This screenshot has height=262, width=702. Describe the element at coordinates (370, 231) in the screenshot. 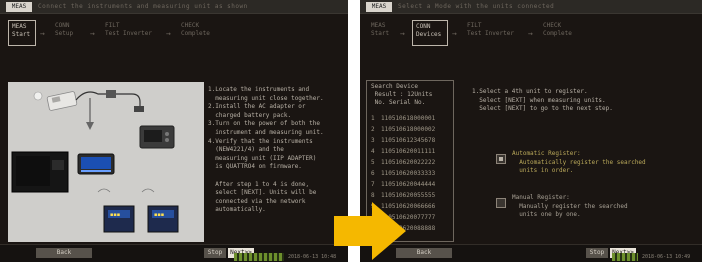

I see `transition-arrow-icon` at that location.